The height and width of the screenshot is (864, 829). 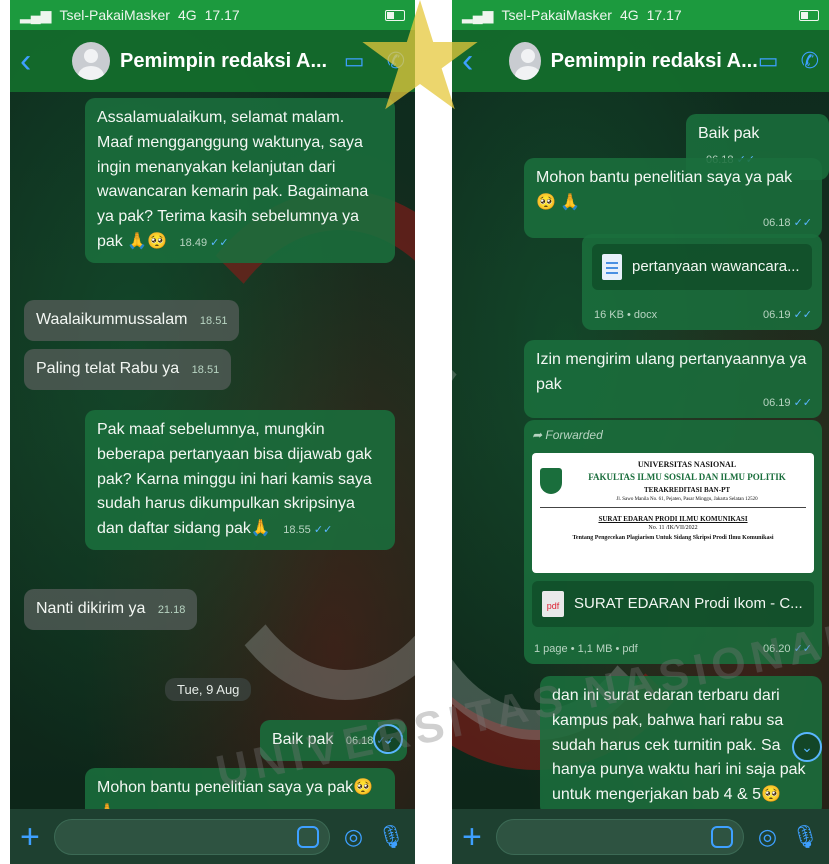 What do you see at coordinates (108, 368) in the screenshot?
I see `message-text: Paling telat Rabu ya` at bounding box center [108, 368].